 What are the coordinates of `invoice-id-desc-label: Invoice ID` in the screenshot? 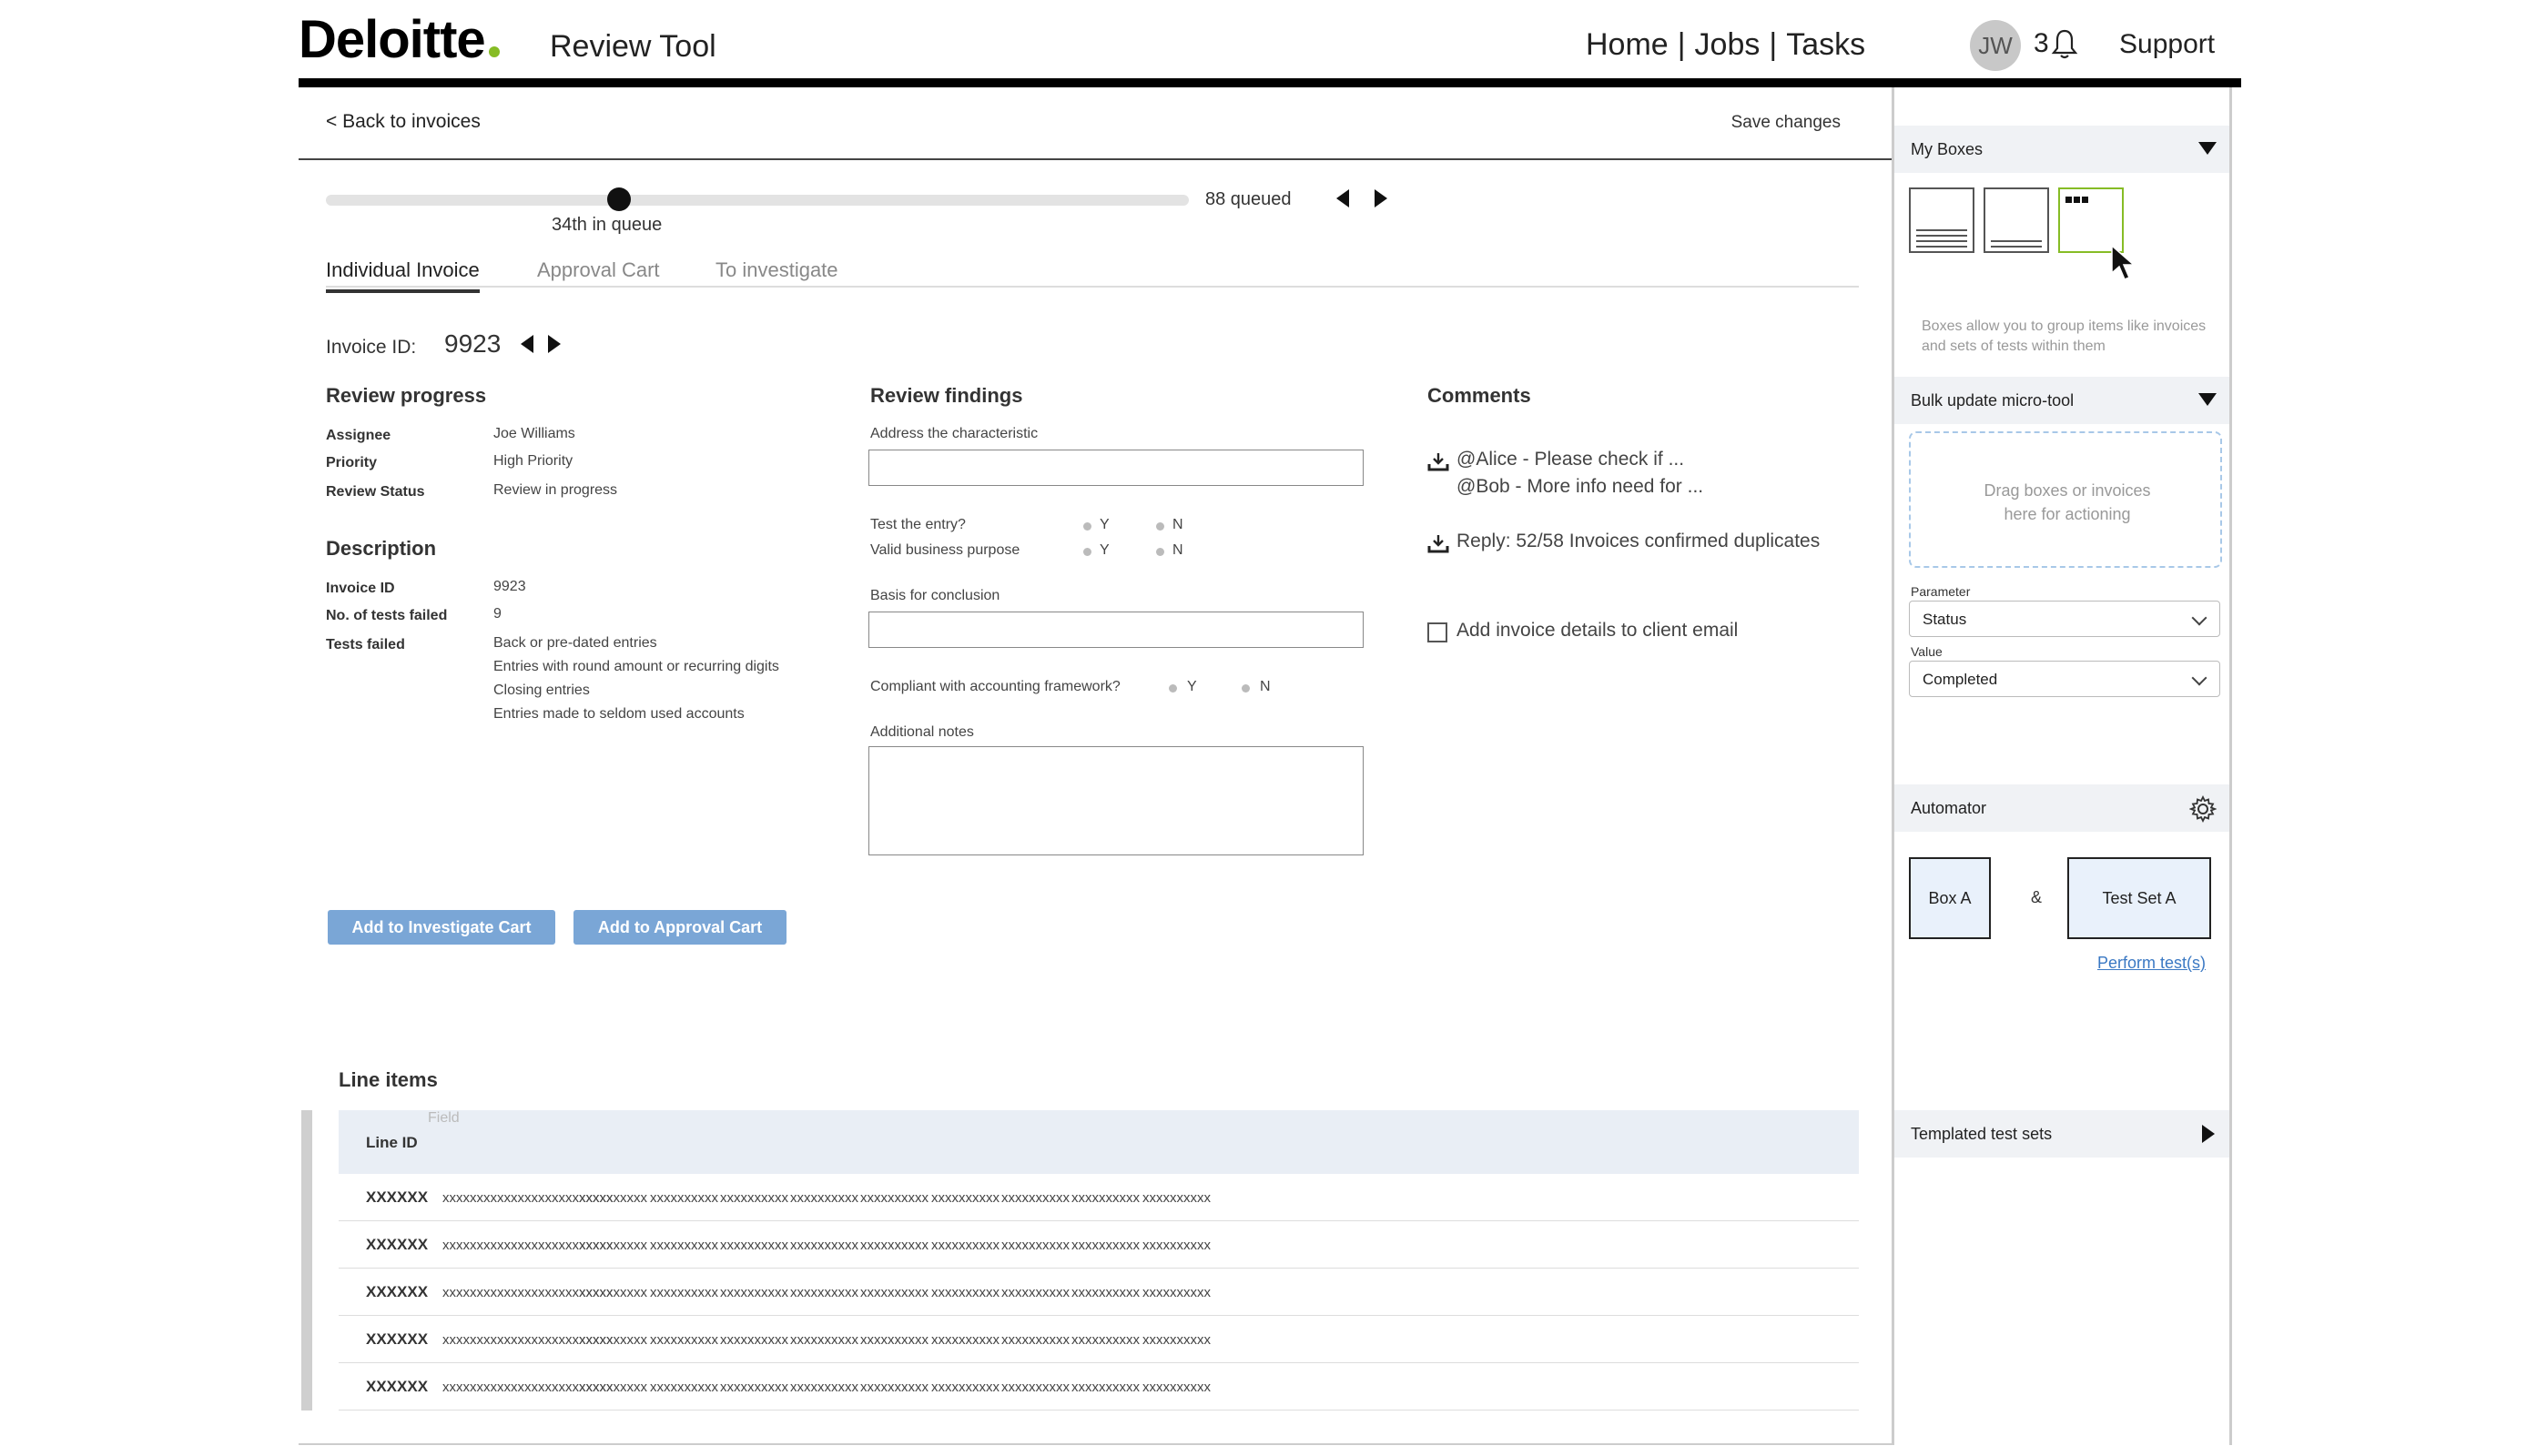 It's located at (360, 589).